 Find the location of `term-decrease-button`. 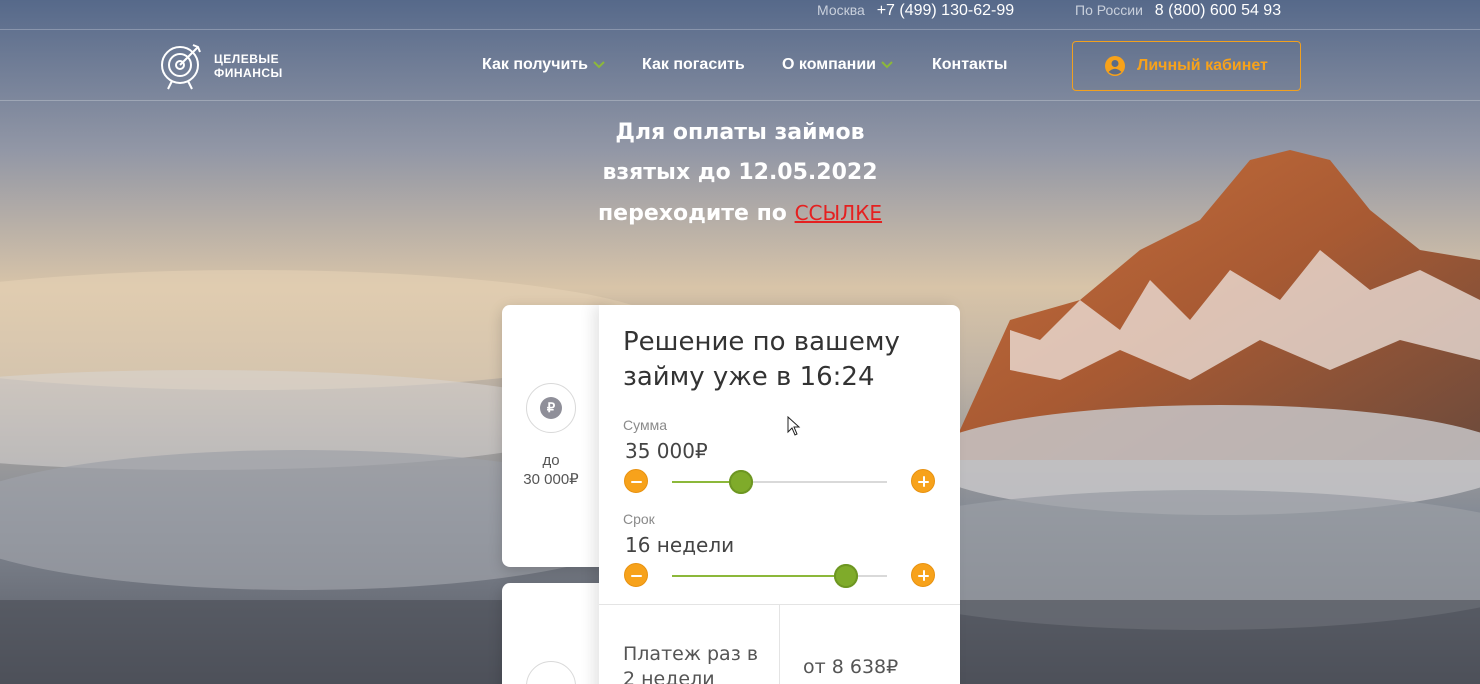

term-decrease-button is located at coordinates (636, 575).